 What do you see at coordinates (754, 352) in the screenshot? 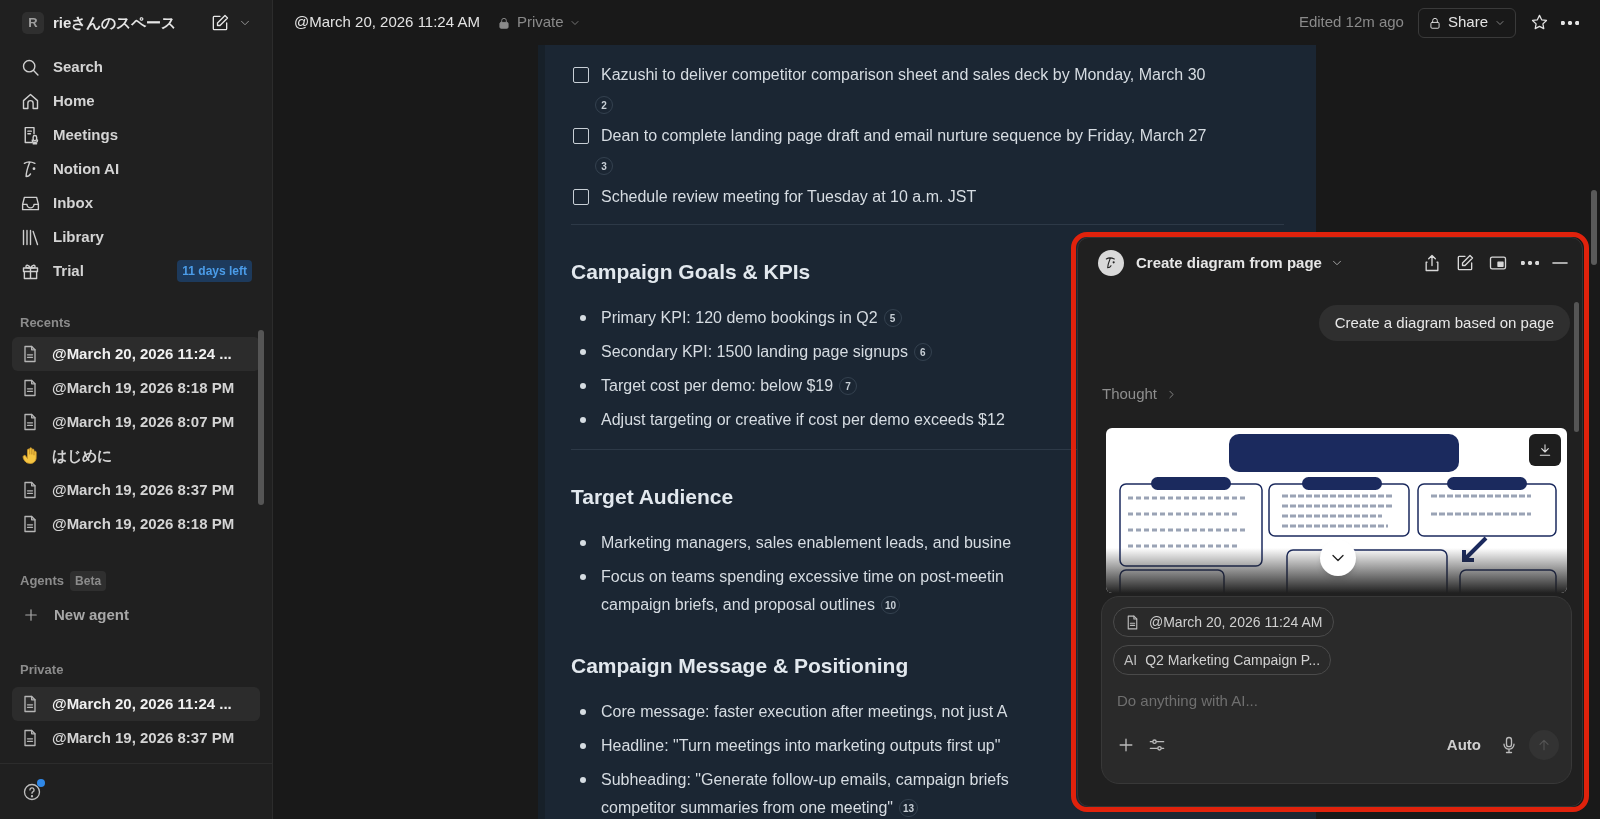
I see `list-item-text: Secondary KPI: 1500 landing page signups` at bounding box center [754, 352].